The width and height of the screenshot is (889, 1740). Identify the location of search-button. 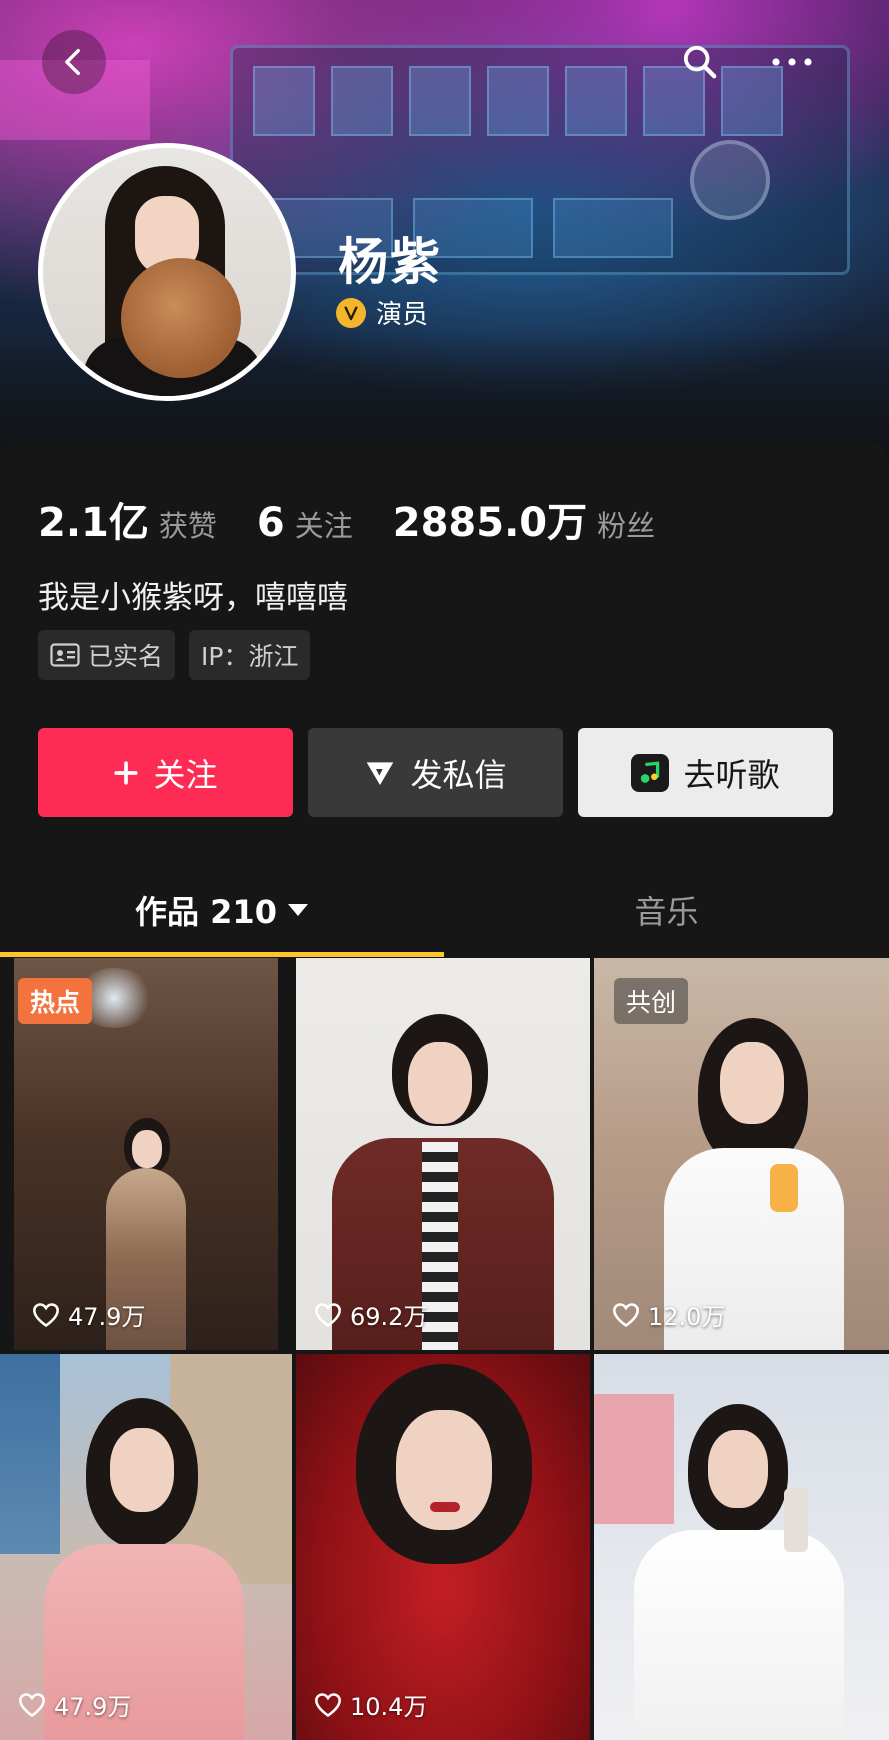
(700, 62).